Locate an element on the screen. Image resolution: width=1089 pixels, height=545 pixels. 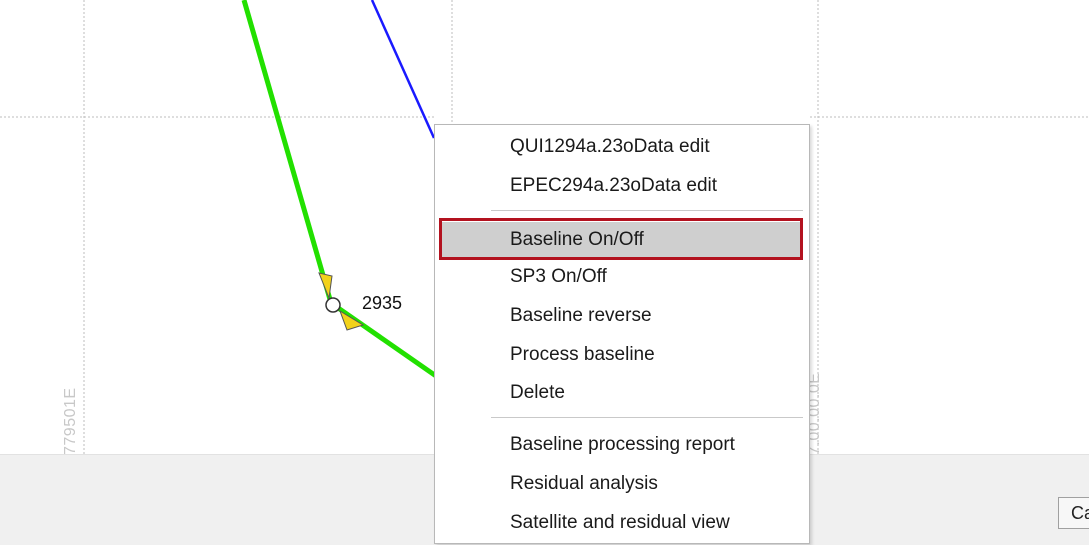
menu-item-delete: Delete is located at coordinates (622, 393).